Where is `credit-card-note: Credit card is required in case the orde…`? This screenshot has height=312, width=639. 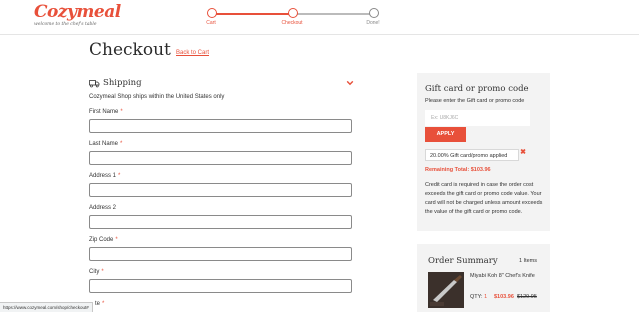 credit-card-note: Credit card is required in case the orde… is located at coordinates (484, 198).